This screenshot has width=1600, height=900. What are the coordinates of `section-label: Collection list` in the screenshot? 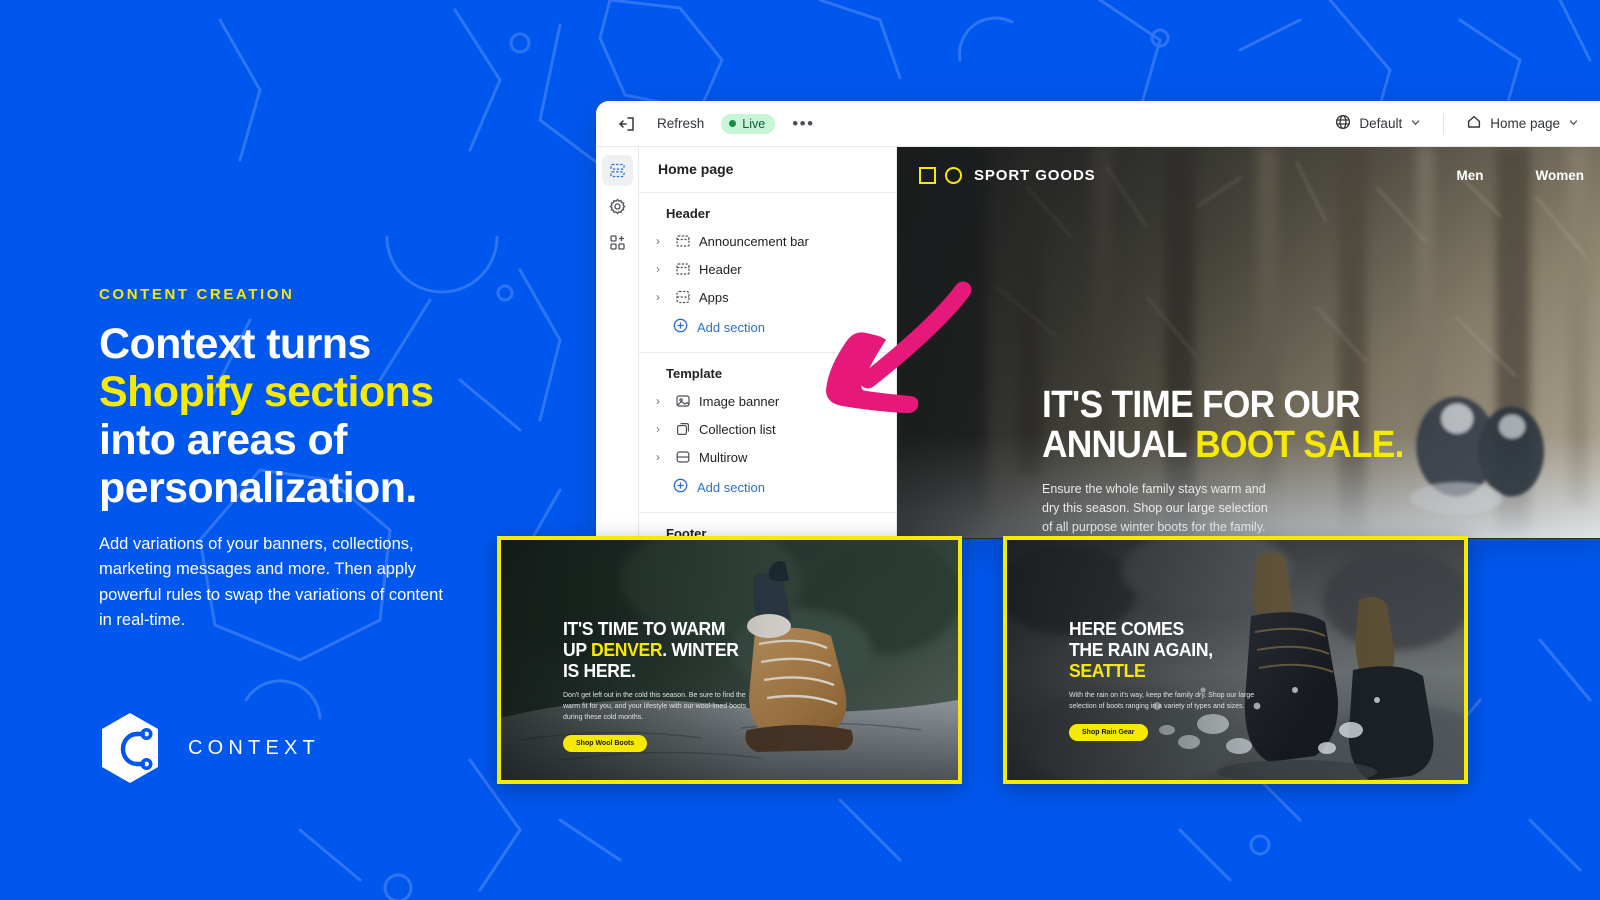 It's located at (737, 429).